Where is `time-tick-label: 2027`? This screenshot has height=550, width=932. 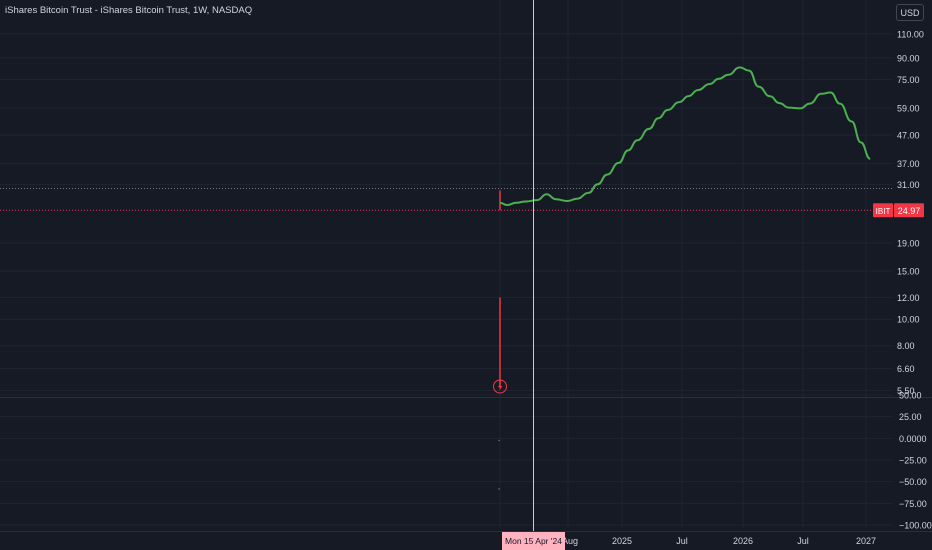
time-tick-label: 2027 is located at coordinates (866, 541).